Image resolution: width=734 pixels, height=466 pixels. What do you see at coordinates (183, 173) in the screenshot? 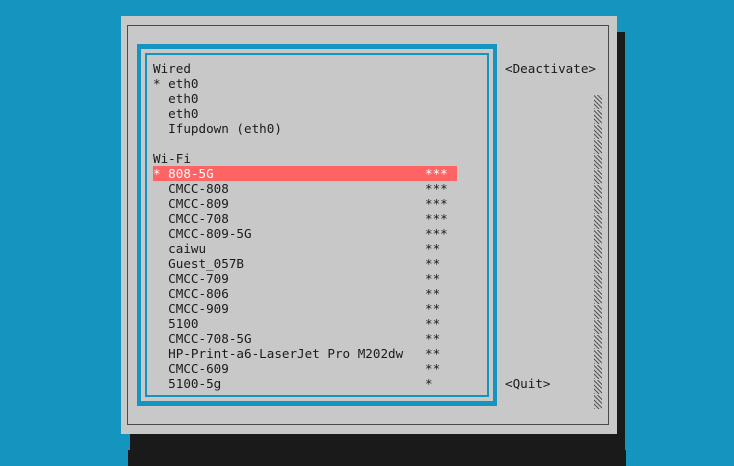
I see `connection-name: * 808-5G` at bounding box center [183, 173].